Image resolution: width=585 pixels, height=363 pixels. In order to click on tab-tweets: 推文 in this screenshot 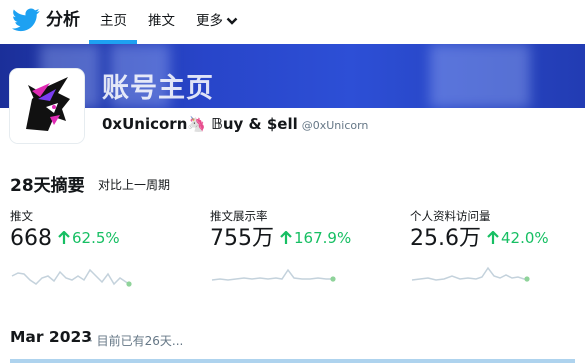, I will do `click(161, 21)`.